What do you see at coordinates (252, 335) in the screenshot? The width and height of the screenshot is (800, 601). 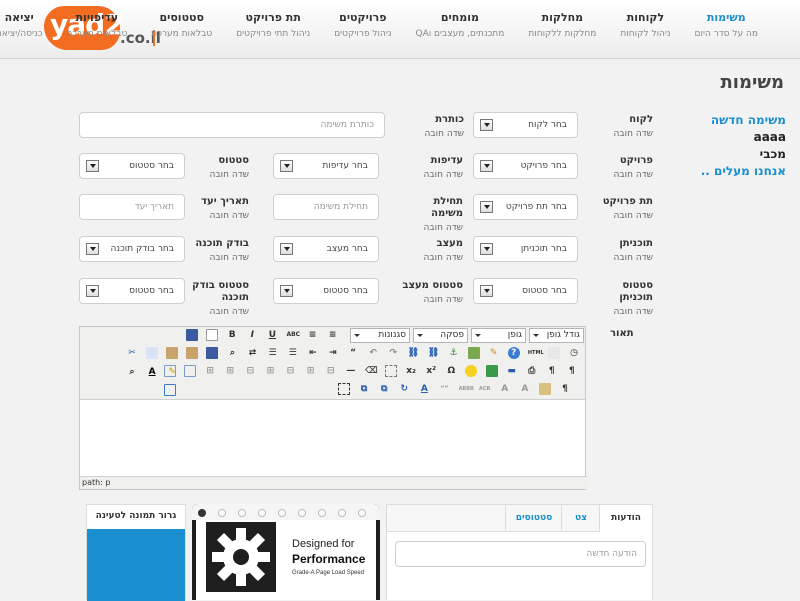 I see `italic-icon: I` at bounding box center [252, 335].